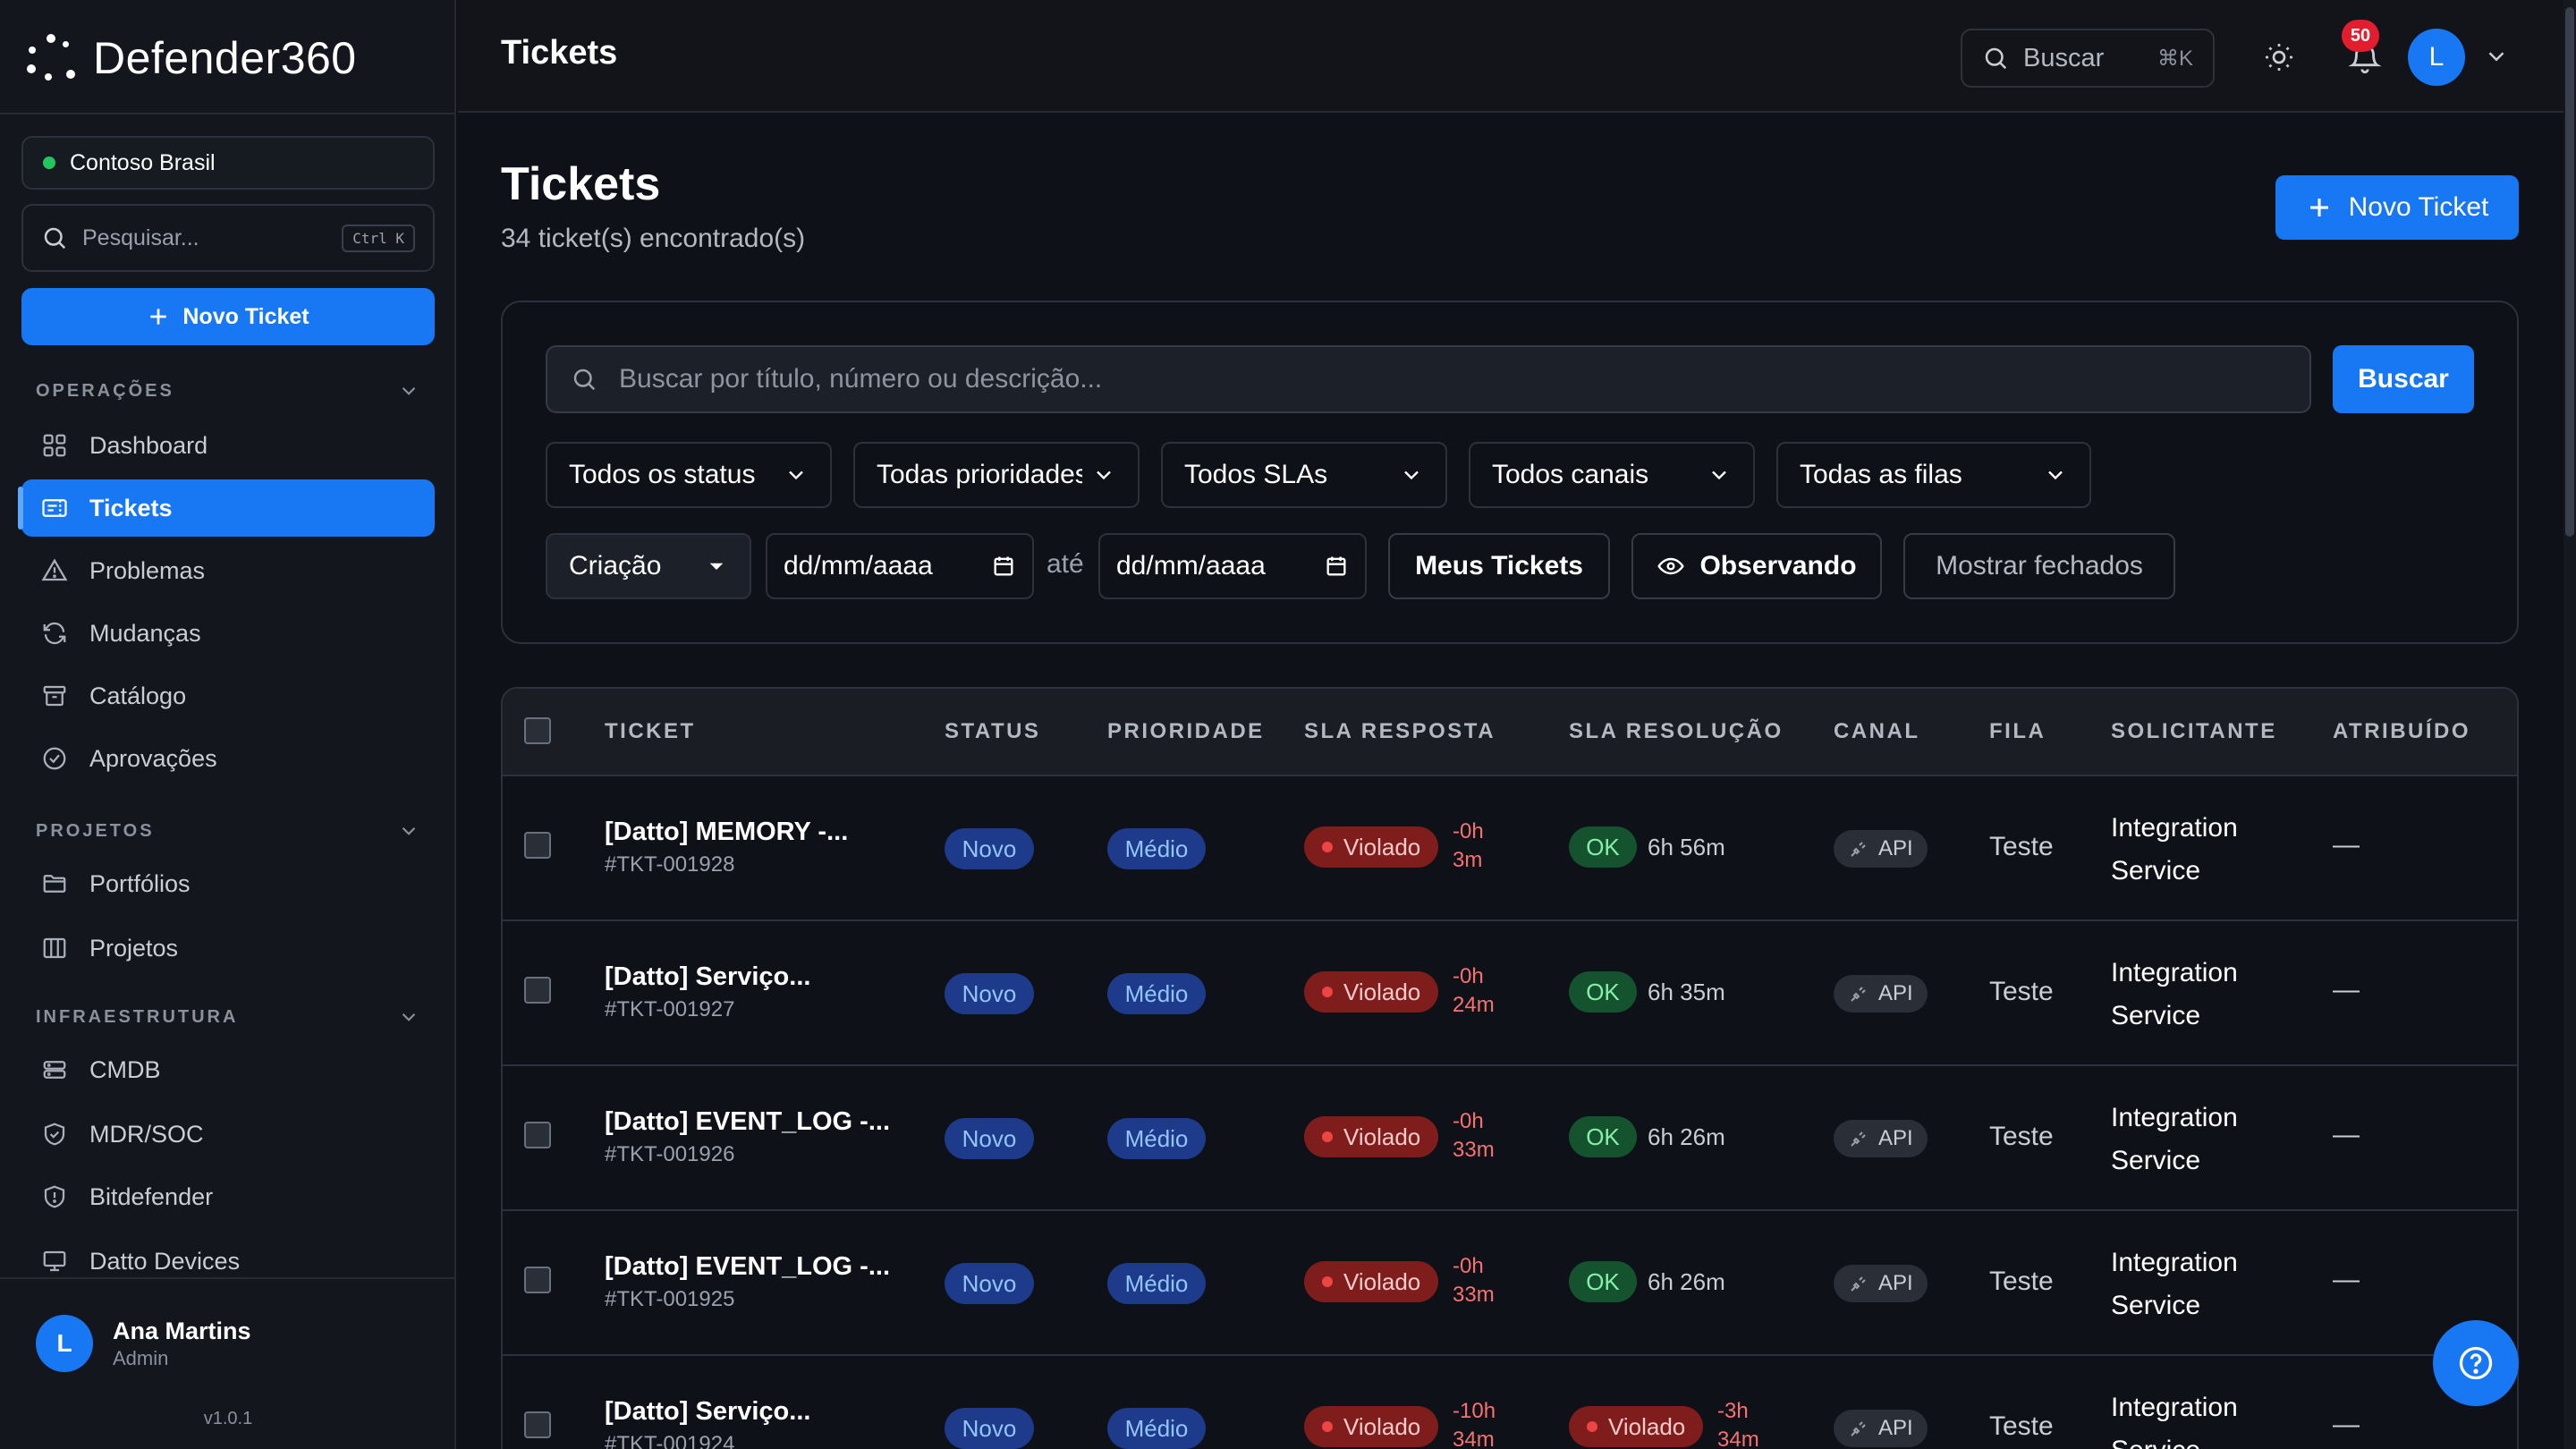 This screenshot has width=2576, height=1449. I want to click on ticket-cell: [Datto] Serviço... #TKT-001927, so click(707, 992).